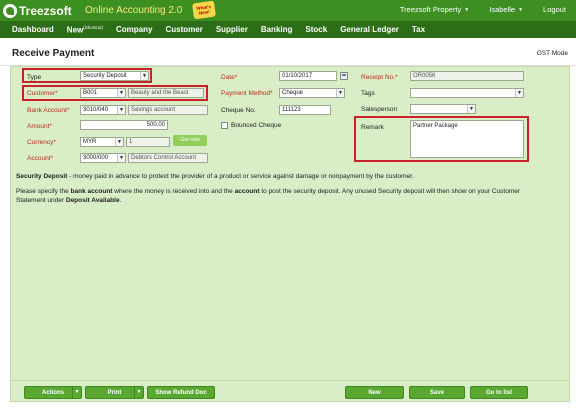 The height and width of the screenshot is (410, 576). I want to click on cheque-no-input: 111123, so click(305, 110).